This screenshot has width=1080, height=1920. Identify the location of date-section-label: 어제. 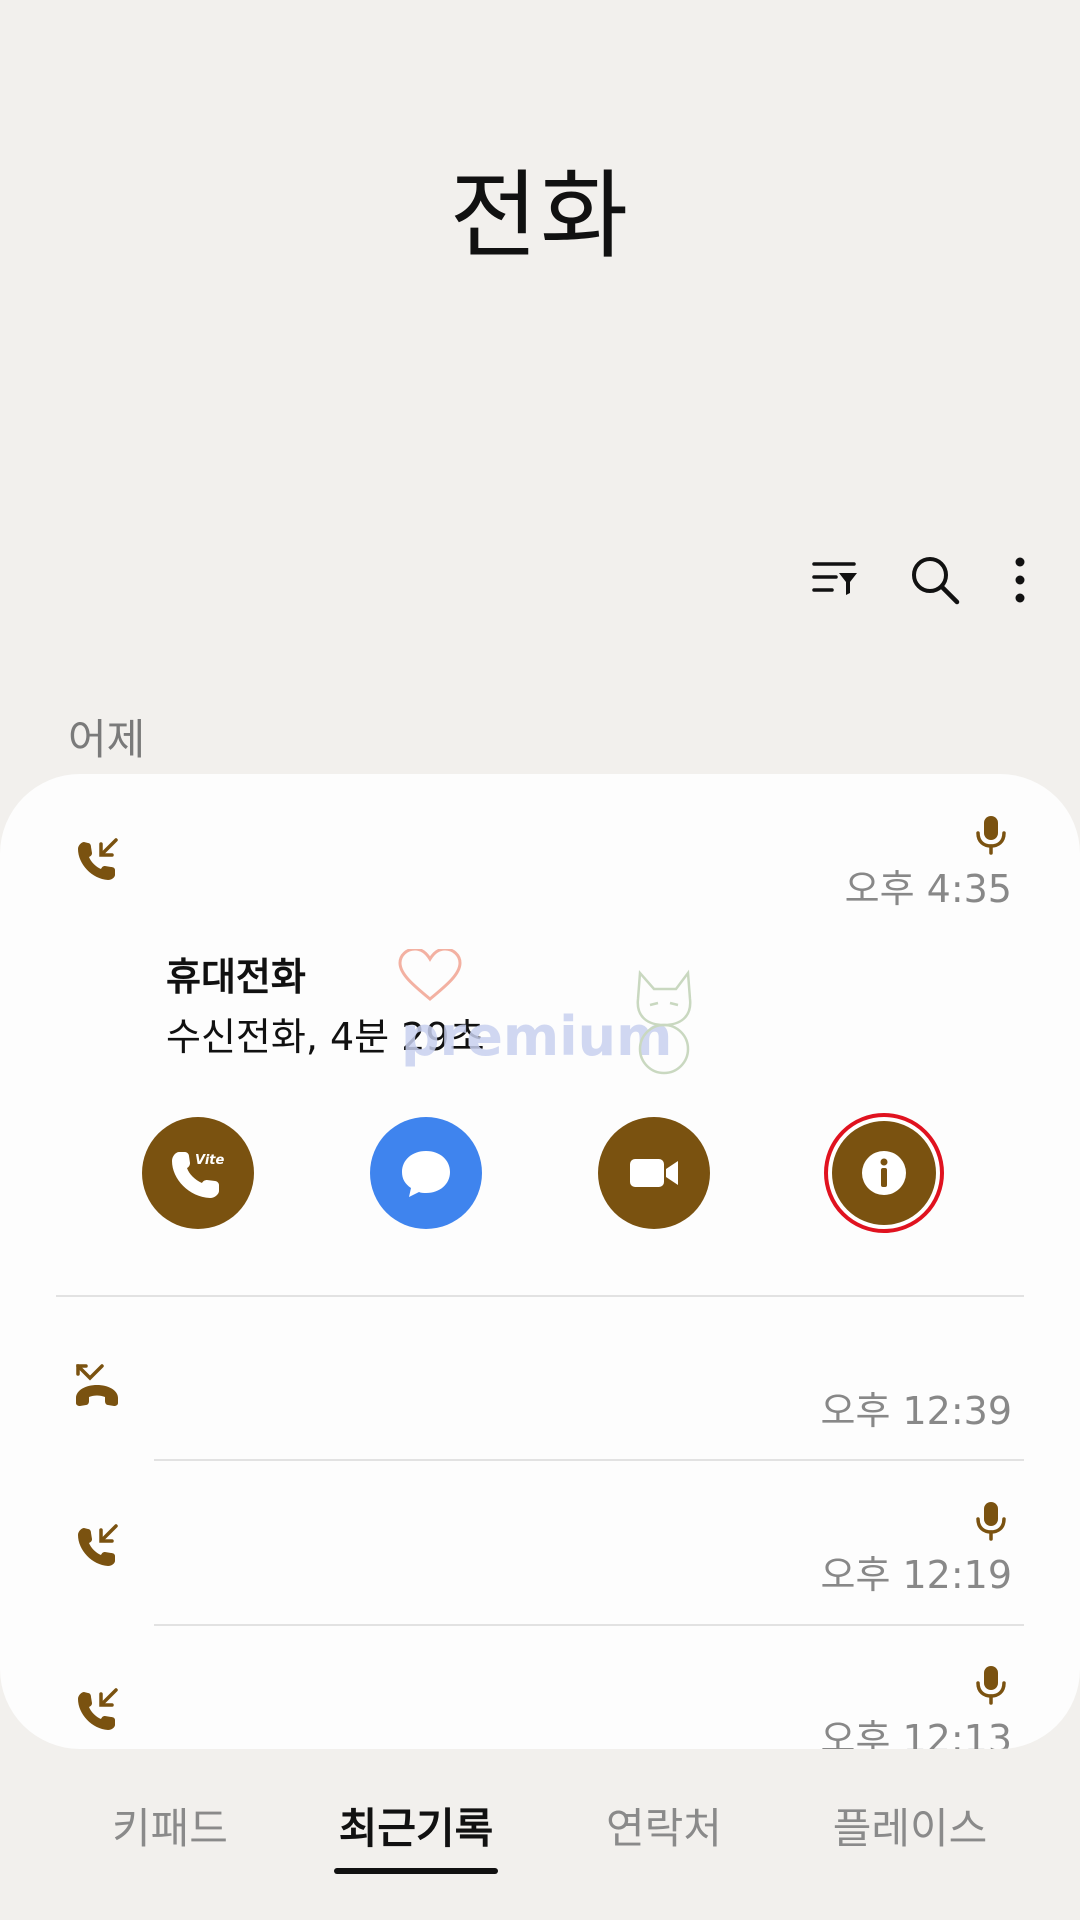
(107, 739).